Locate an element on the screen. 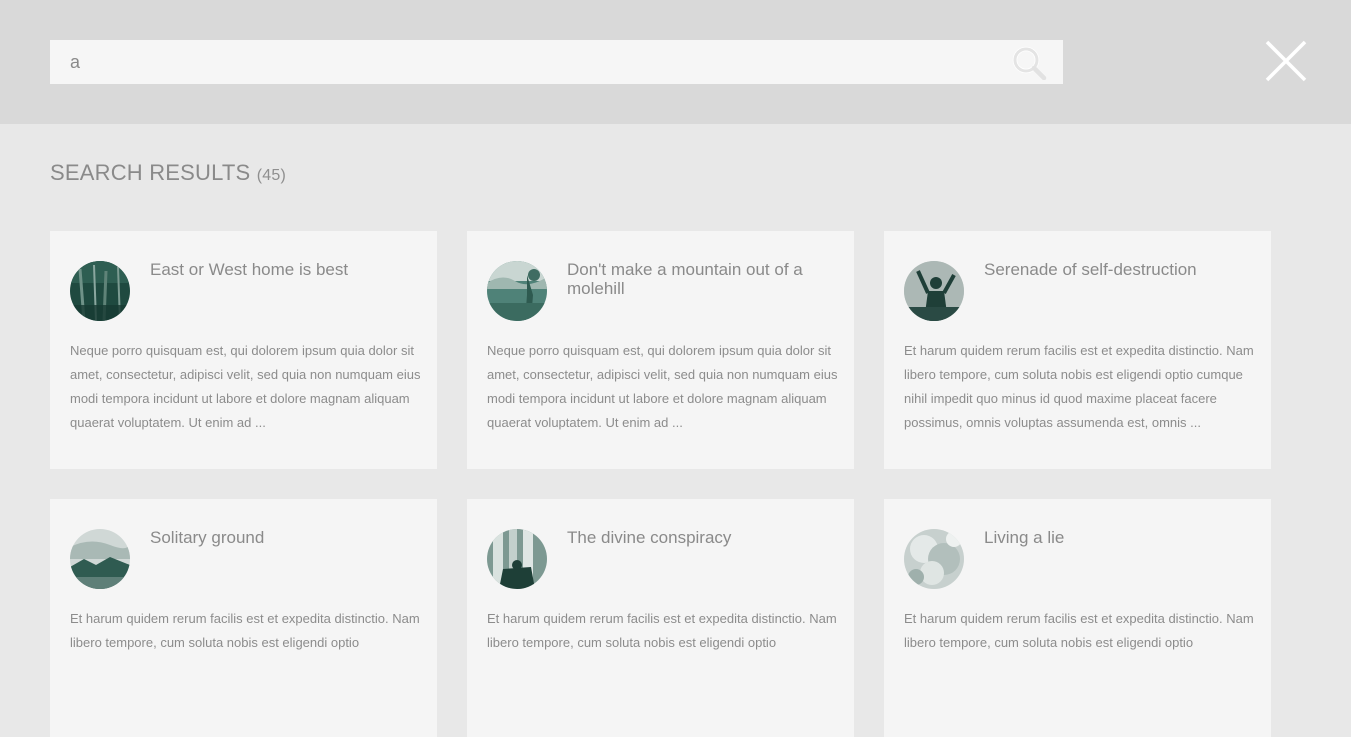  result-title: Serenade of self-destruction is located at coordinates (1119, 269).